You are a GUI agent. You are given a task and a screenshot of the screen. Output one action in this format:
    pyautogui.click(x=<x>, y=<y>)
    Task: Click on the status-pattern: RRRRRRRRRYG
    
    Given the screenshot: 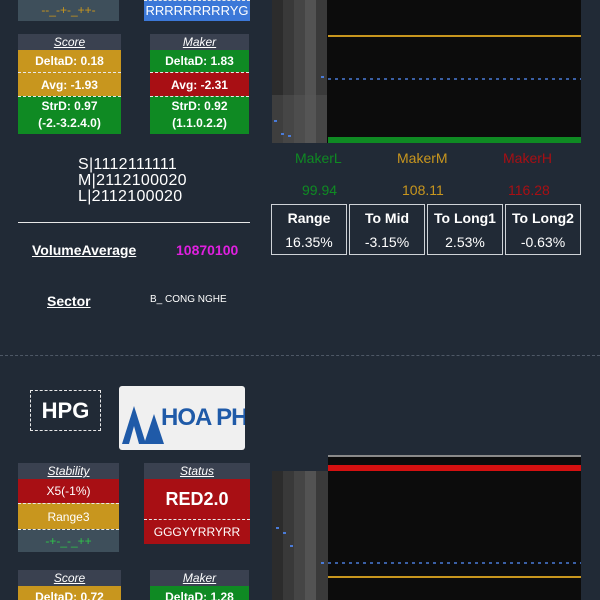 What is the action you would take?
    pyautogui.click(x=197, y=10)
    